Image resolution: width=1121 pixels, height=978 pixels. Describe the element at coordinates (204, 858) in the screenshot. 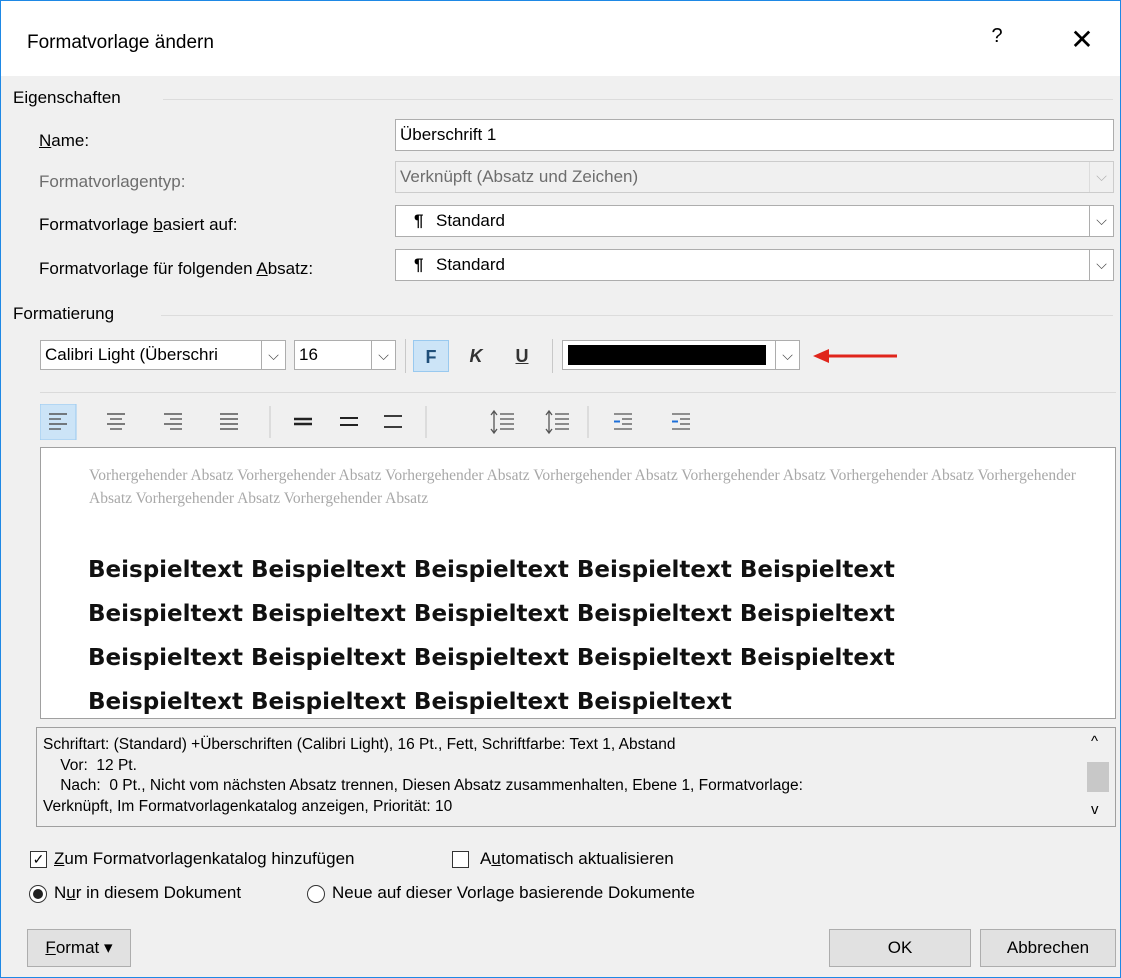

I see `add-to-gallery-label: Zum Formatvorlagenkatalog hinzufügen` at that location.